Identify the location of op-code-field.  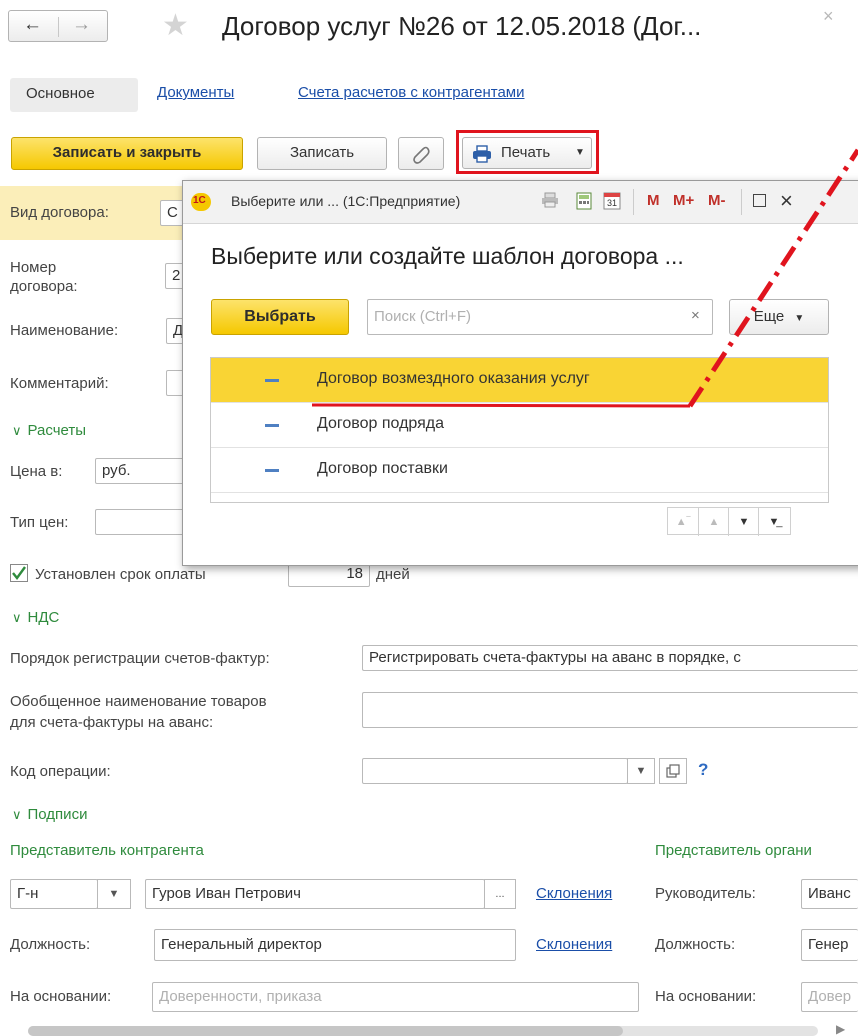
(495, 771).